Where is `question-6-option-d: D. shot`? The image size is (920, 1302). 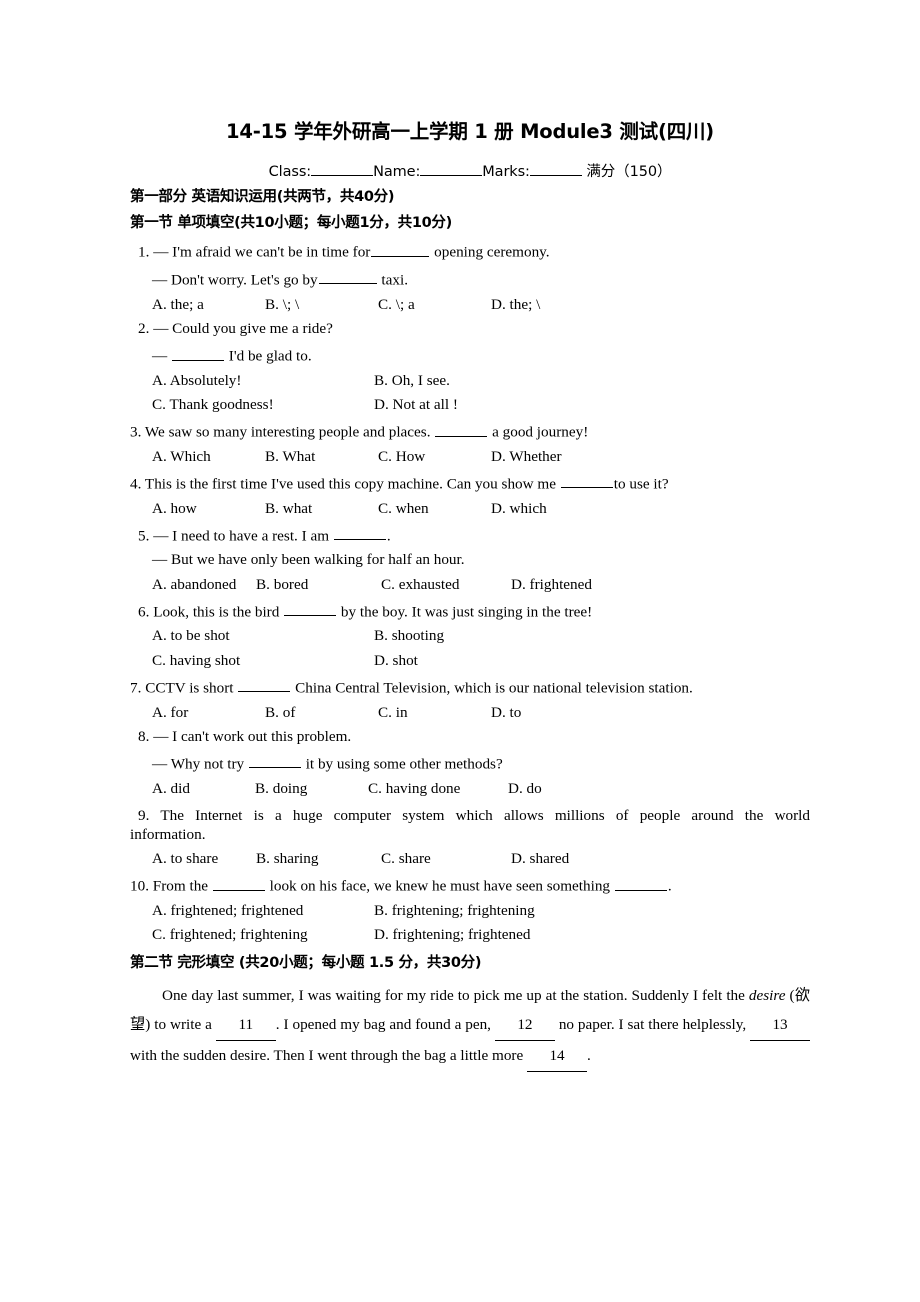
question-6-option-d: D. shot is located at coordinates (485, 660).